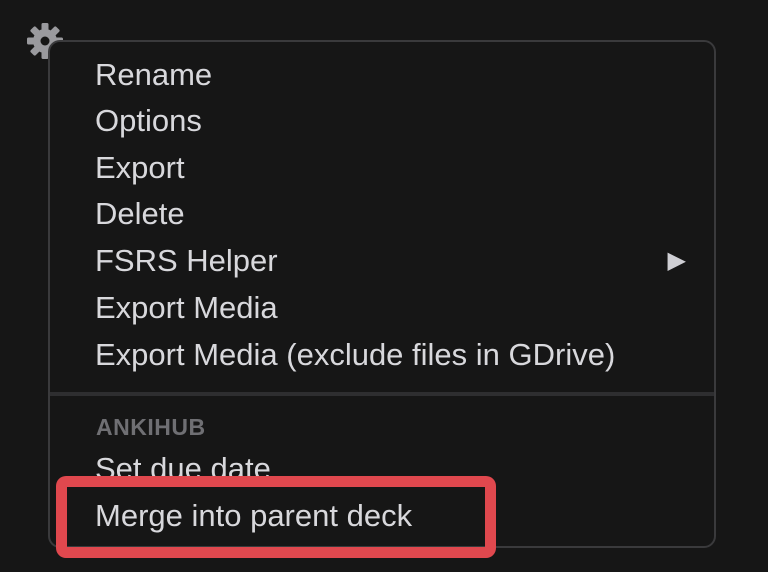 The height and width of the screenshot is (572, 768). What do you see at coordinates (404, 261) in the screenshot?
I see `menu-item-fsrs-helper: FSRS Helper` at bounding box center [404, 261].